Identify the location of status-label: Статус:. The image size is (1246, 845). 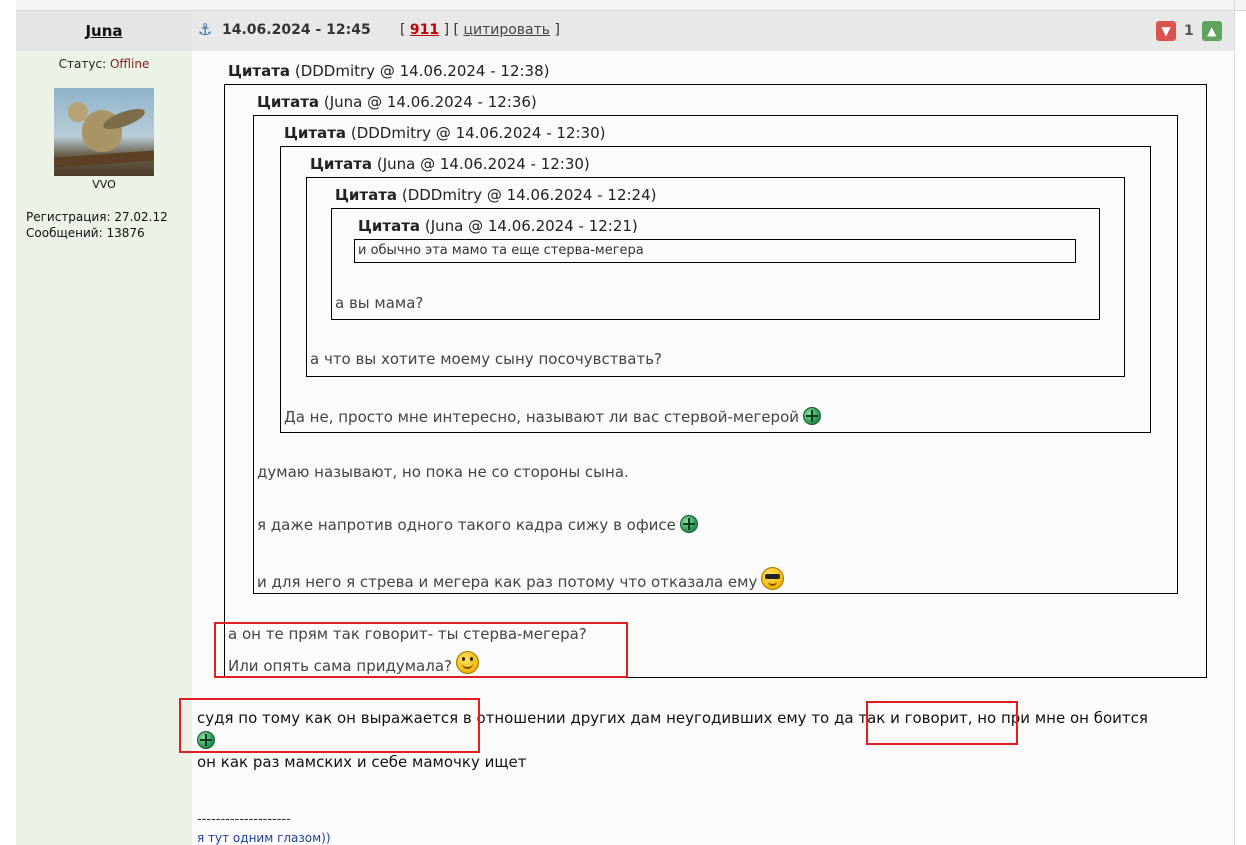
(82, 64).